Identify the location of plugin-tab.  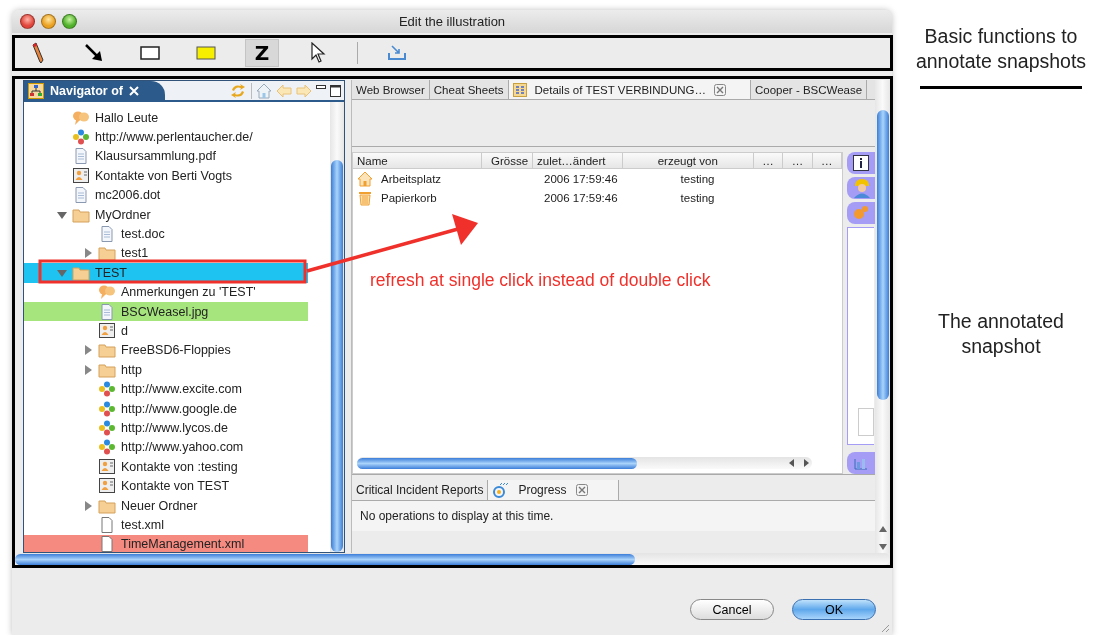
(861, 213).